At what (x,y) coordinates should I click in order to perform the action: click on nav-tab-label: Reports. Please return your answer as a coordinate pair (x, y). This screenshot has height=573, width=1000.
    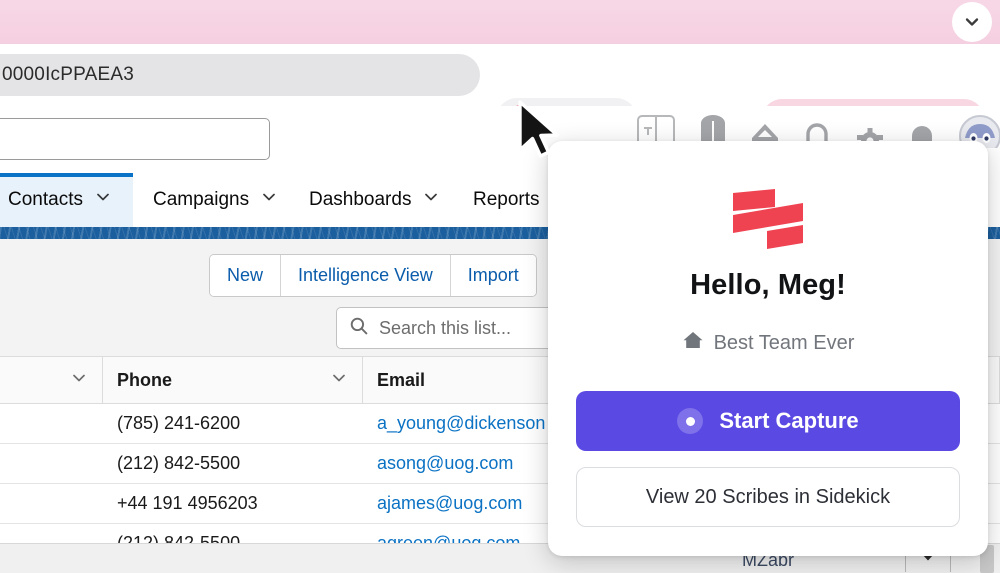
    Looking at the image, I should click on (506, 199).